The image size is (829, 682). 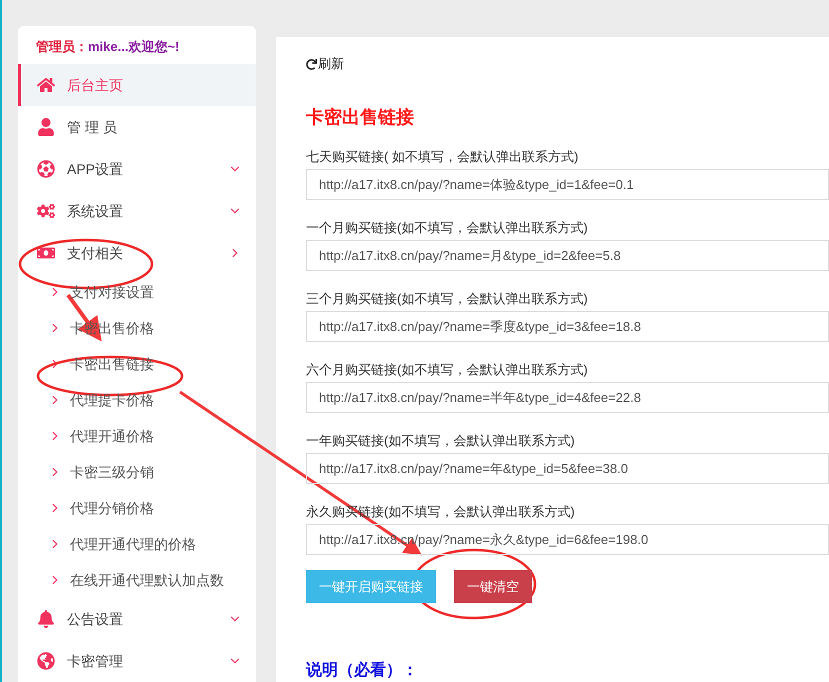 What do you see at coordinates (325, 64) in the screenshot?
I see `refresh-link: 刷新` at bounding box center [325, 64].